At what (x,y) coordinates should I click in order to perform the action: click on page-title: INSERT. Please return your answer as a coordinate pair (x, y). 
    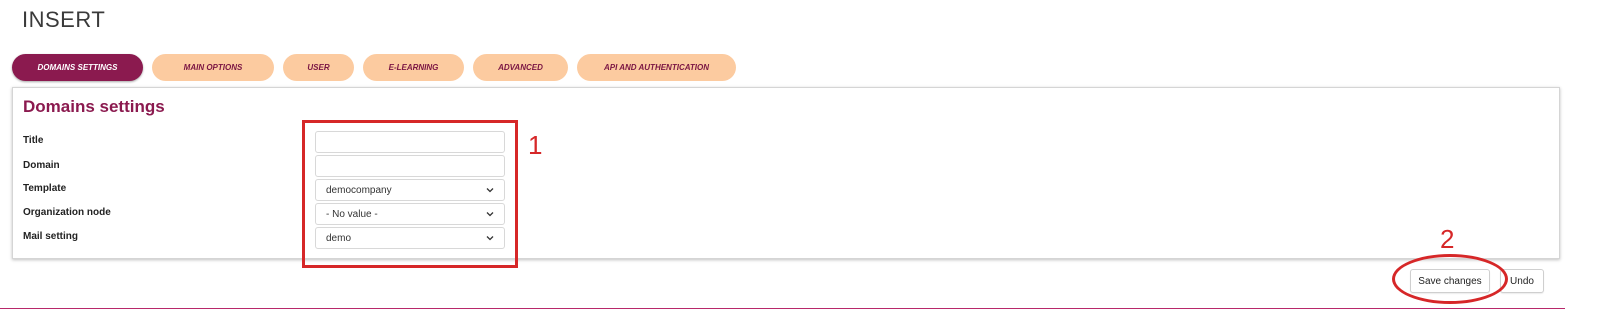
    Looking at the image, I should click on (64, 19).